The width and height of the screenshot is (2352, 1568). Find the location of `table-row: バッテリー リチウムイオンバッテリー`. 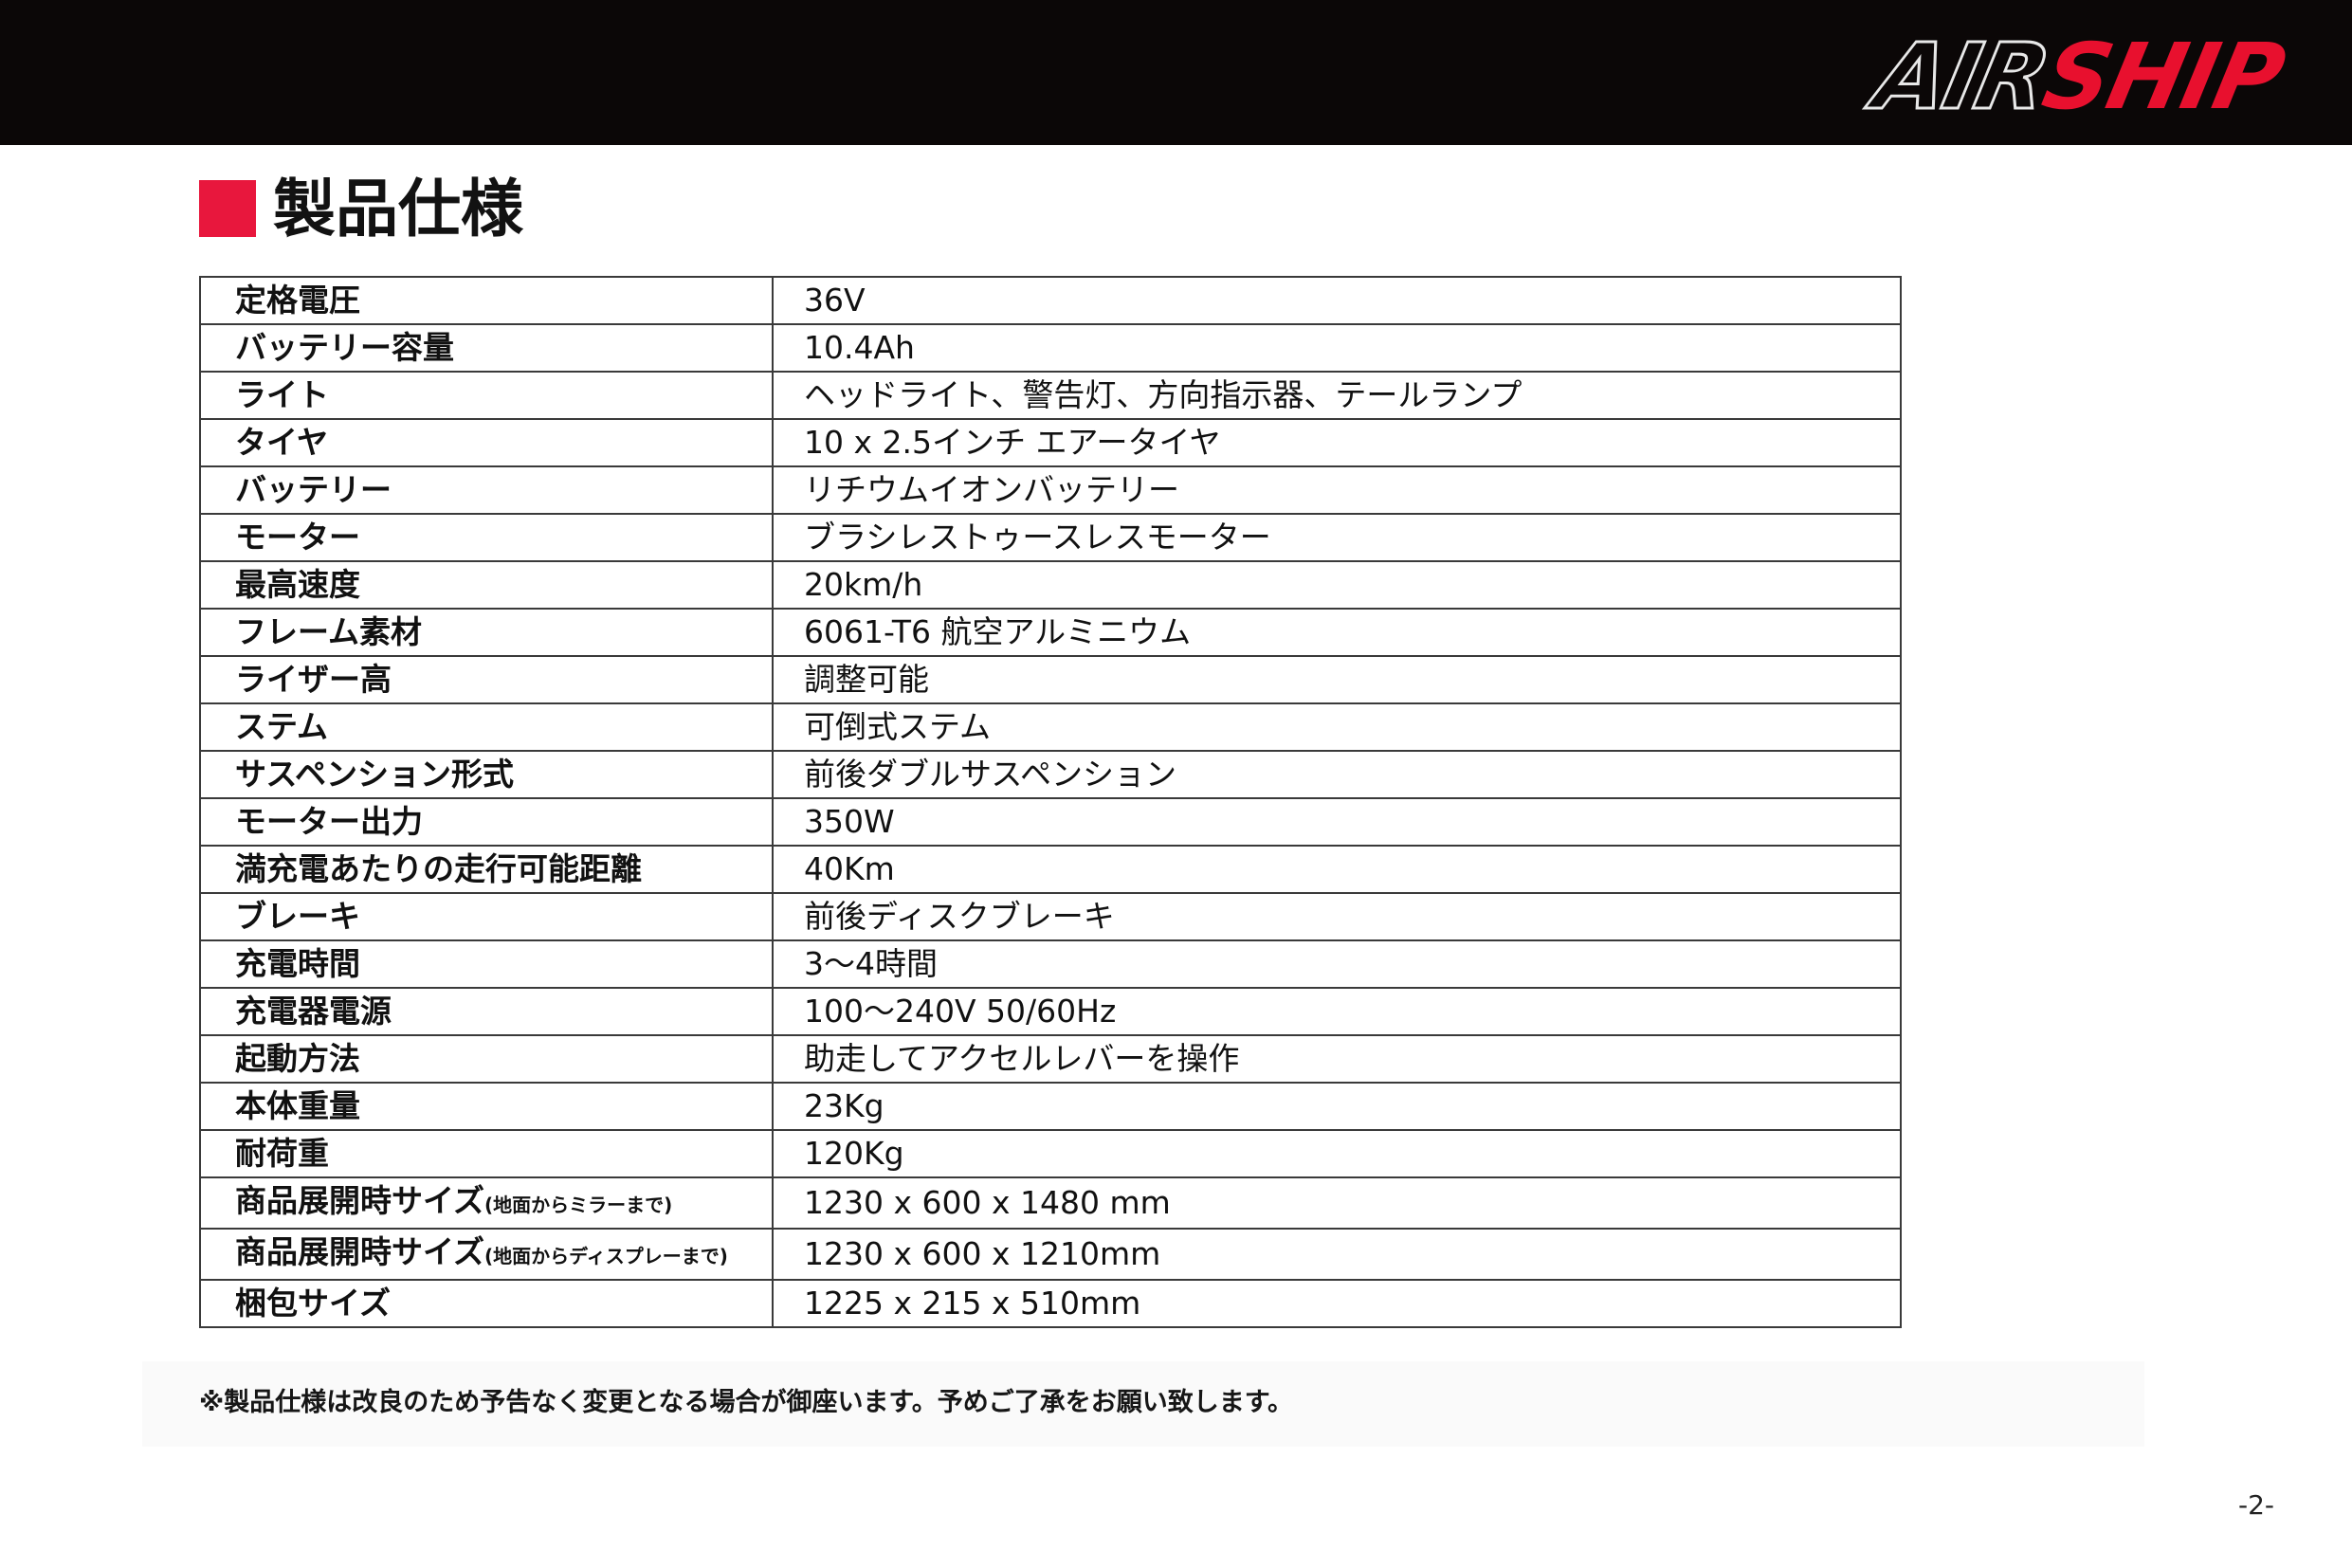

table-row: バッテリー リチウムイオンバッテリー is located at coordinates (1050, 490).